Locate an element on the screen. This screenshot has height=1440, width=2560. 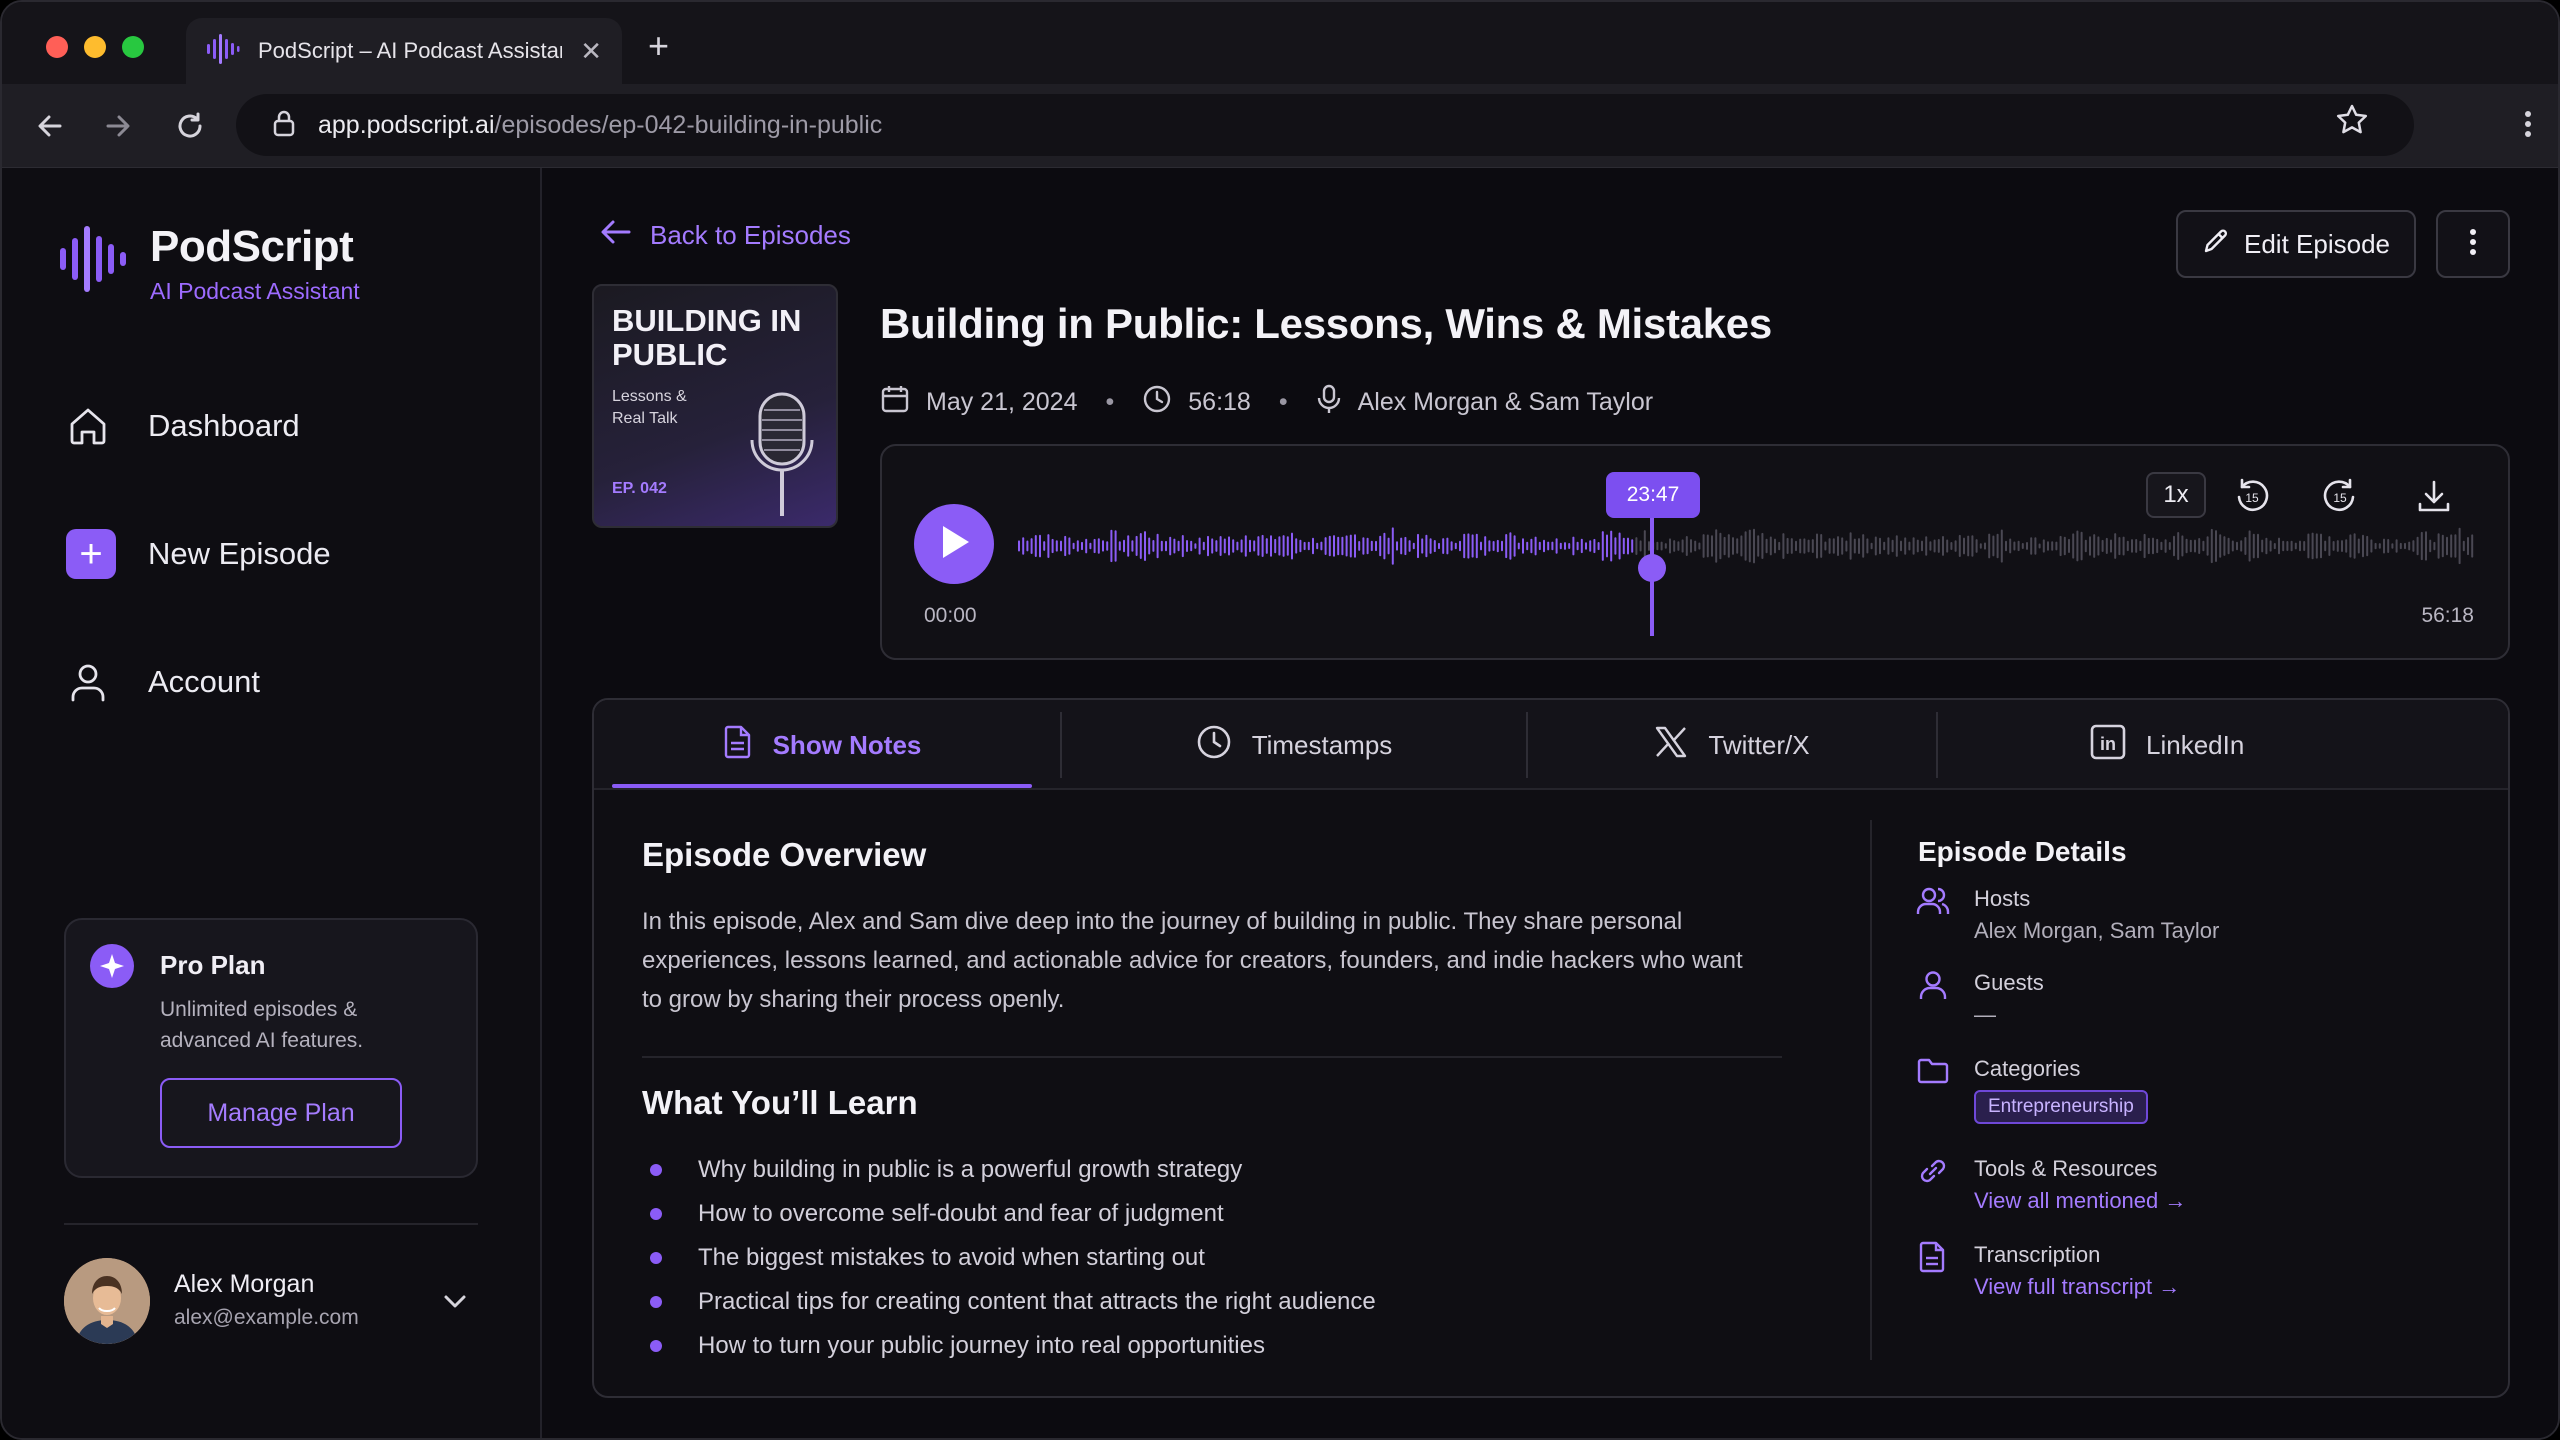
window-minimize-button is located at coordinates (95, 47).